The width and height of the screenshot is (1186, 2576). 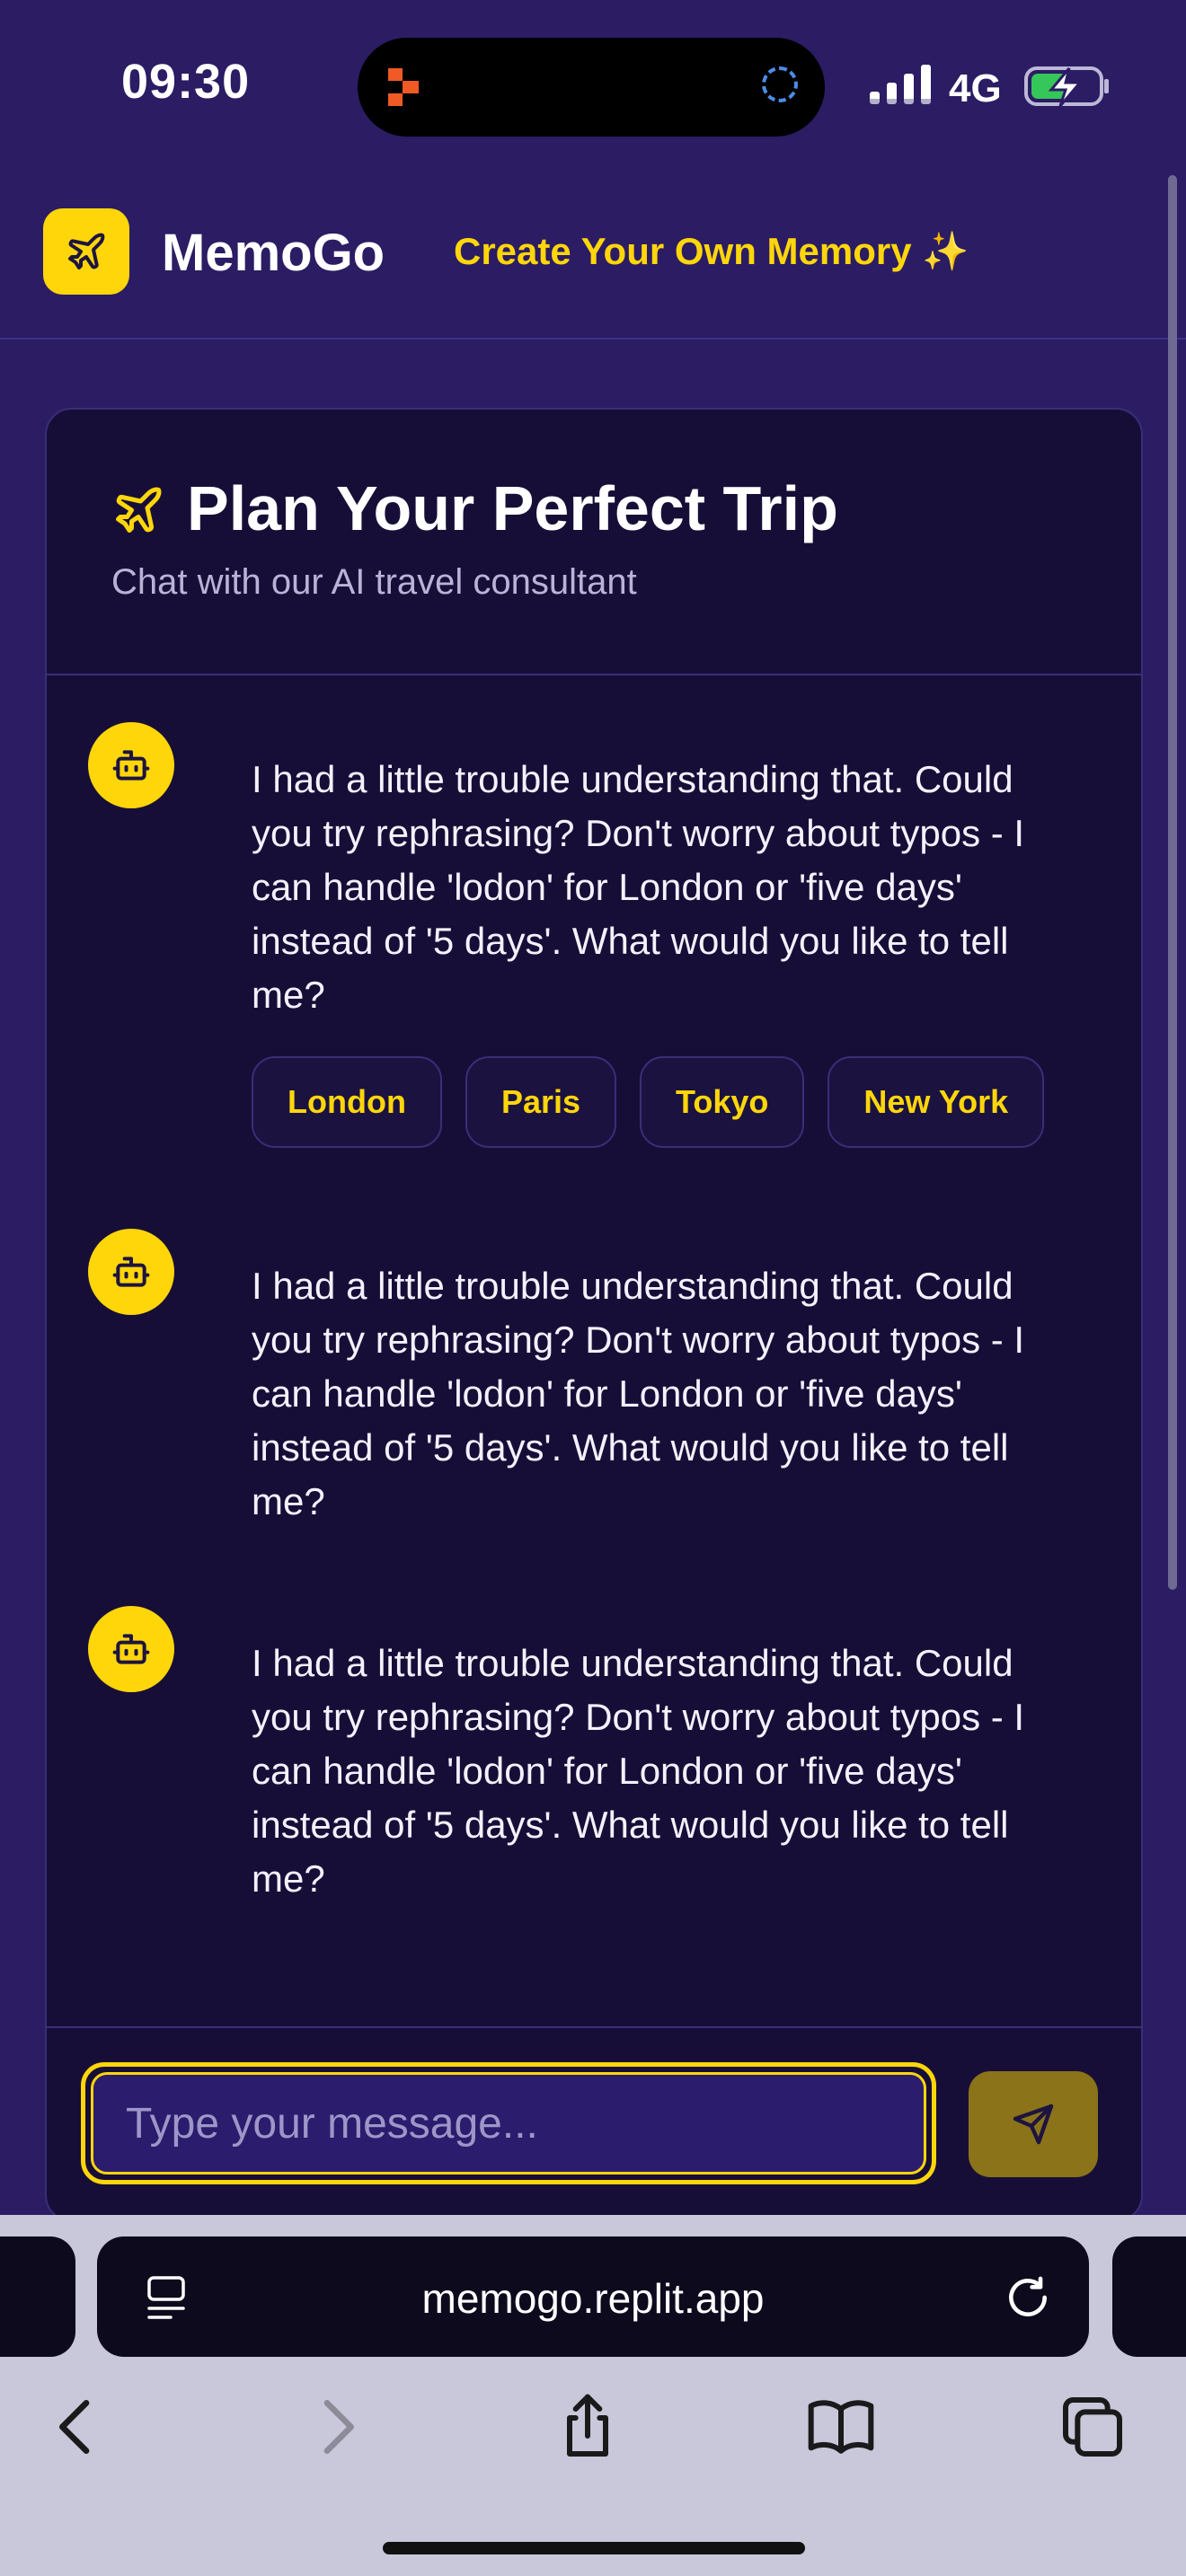 I want to click on battery-charging-icon, so click(x=1066, y=86).